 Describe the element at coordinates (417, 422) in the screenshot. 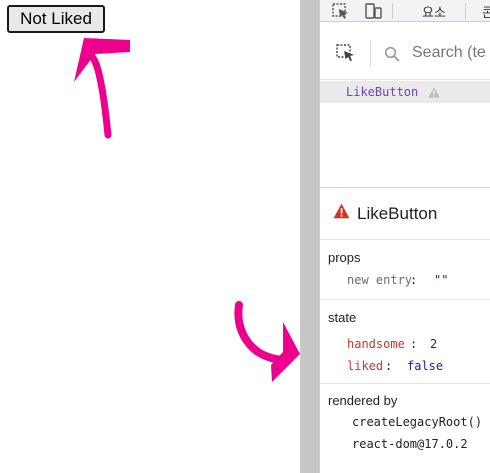

I see `rendered-by-item: createLegacyRoot()` at that location.